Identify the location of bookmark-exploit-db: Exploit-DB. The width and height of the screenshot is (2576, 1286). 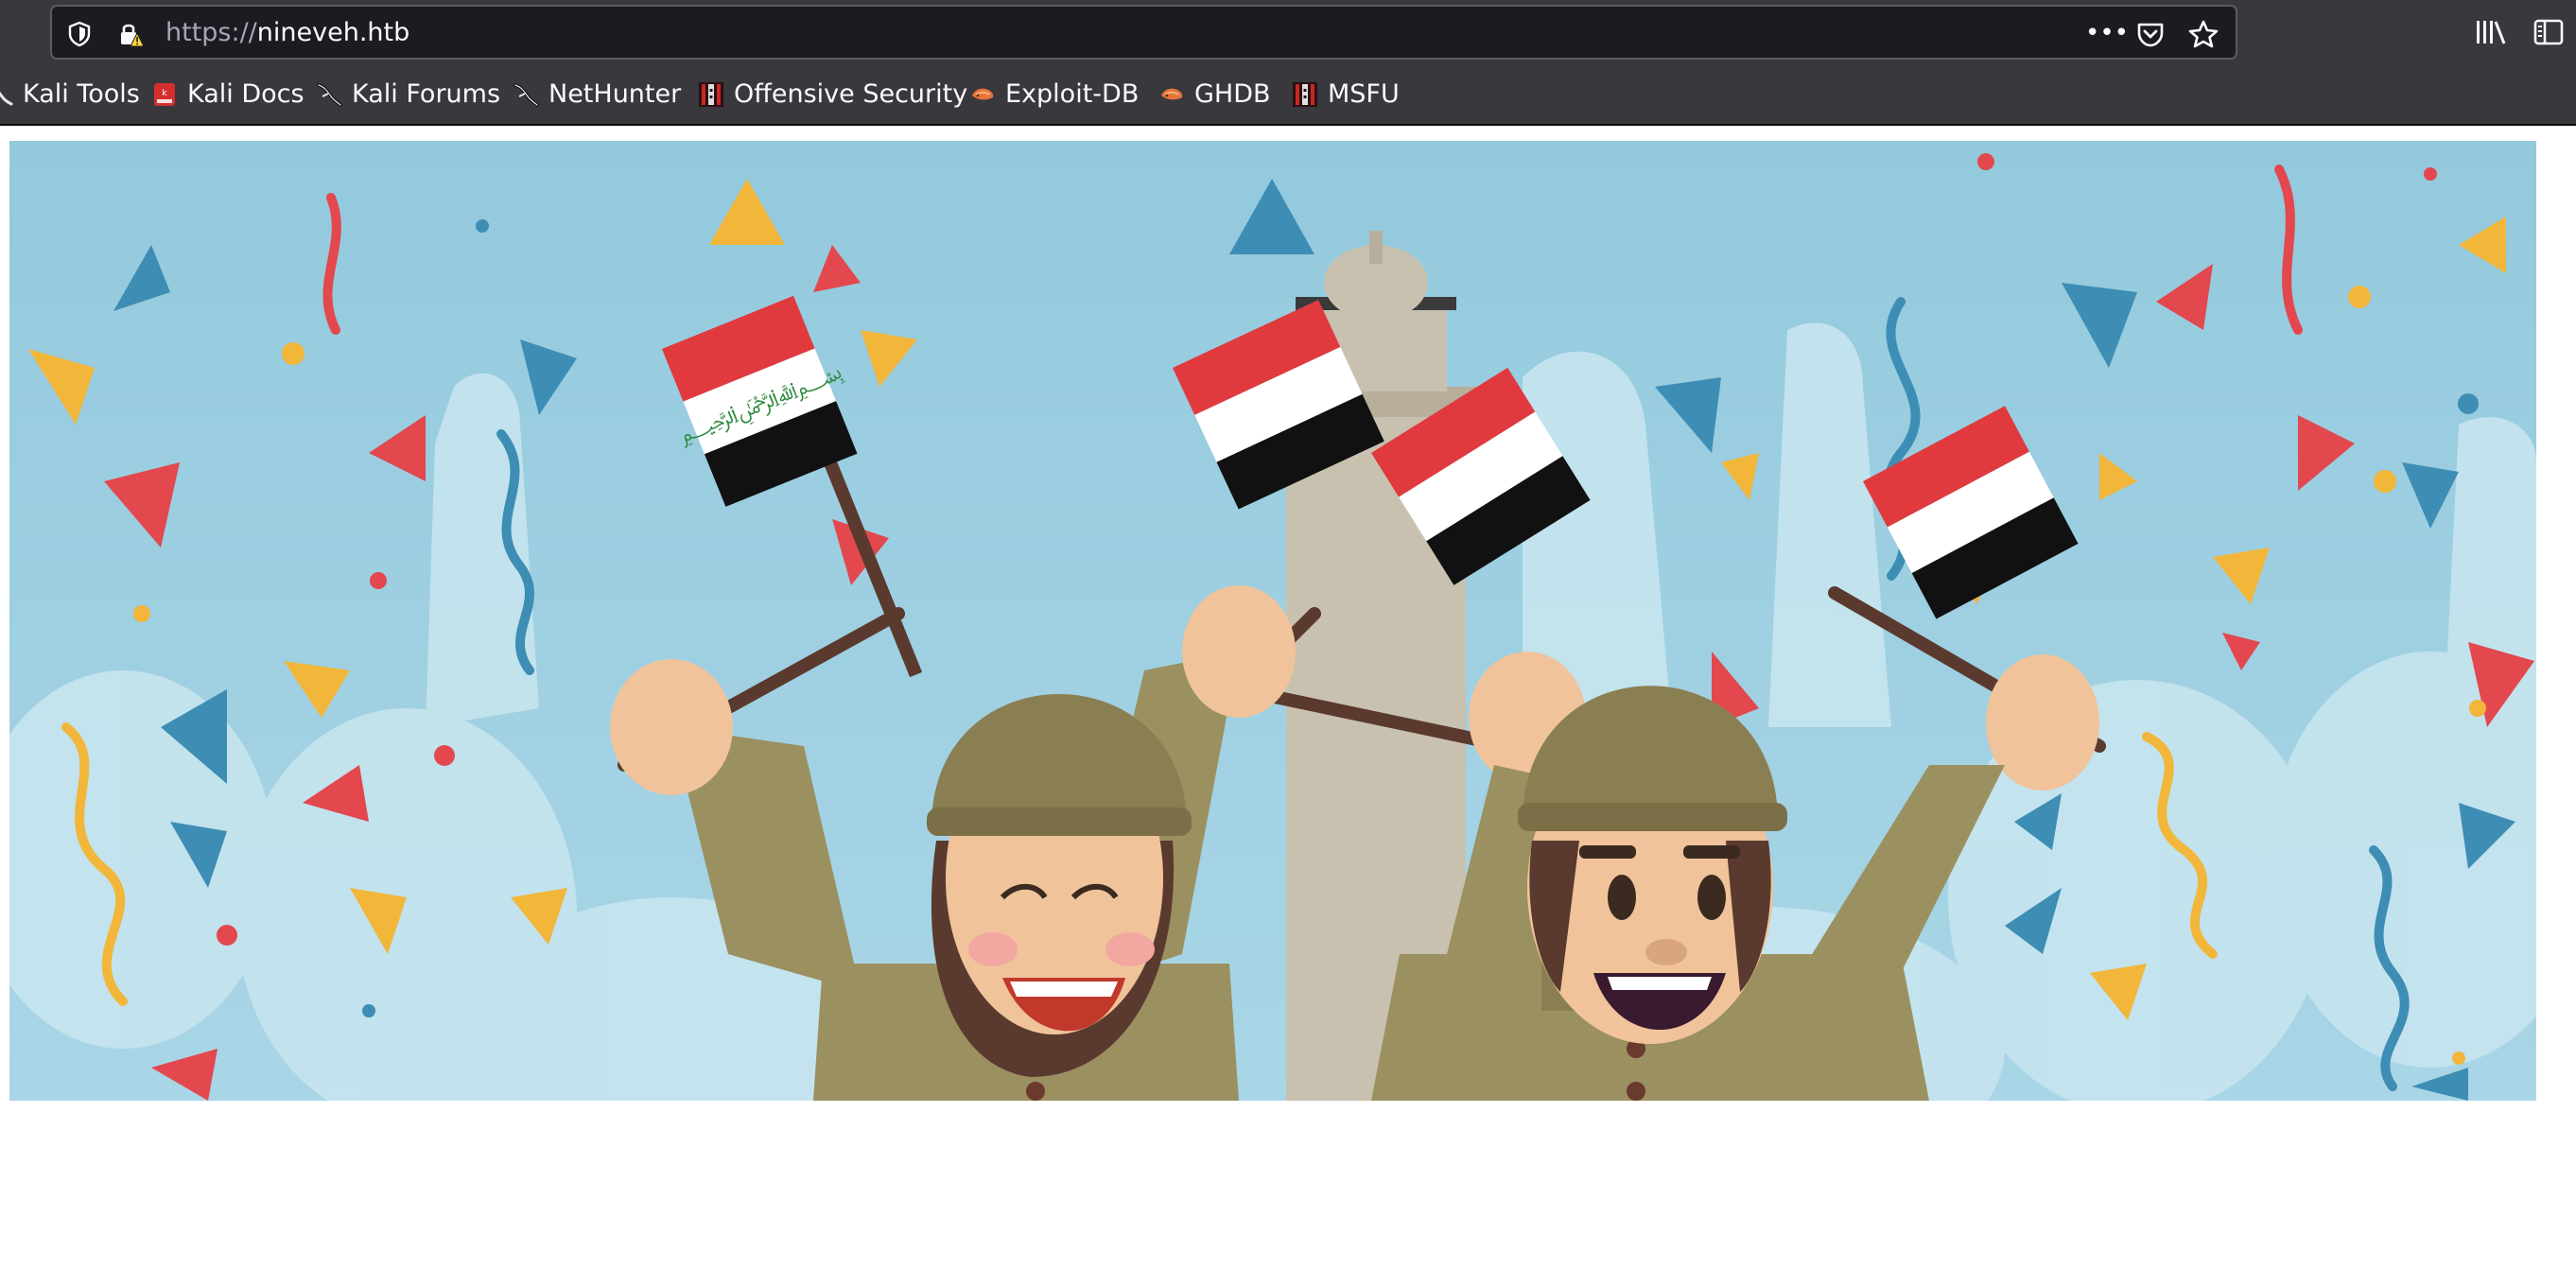
(1054, 95).